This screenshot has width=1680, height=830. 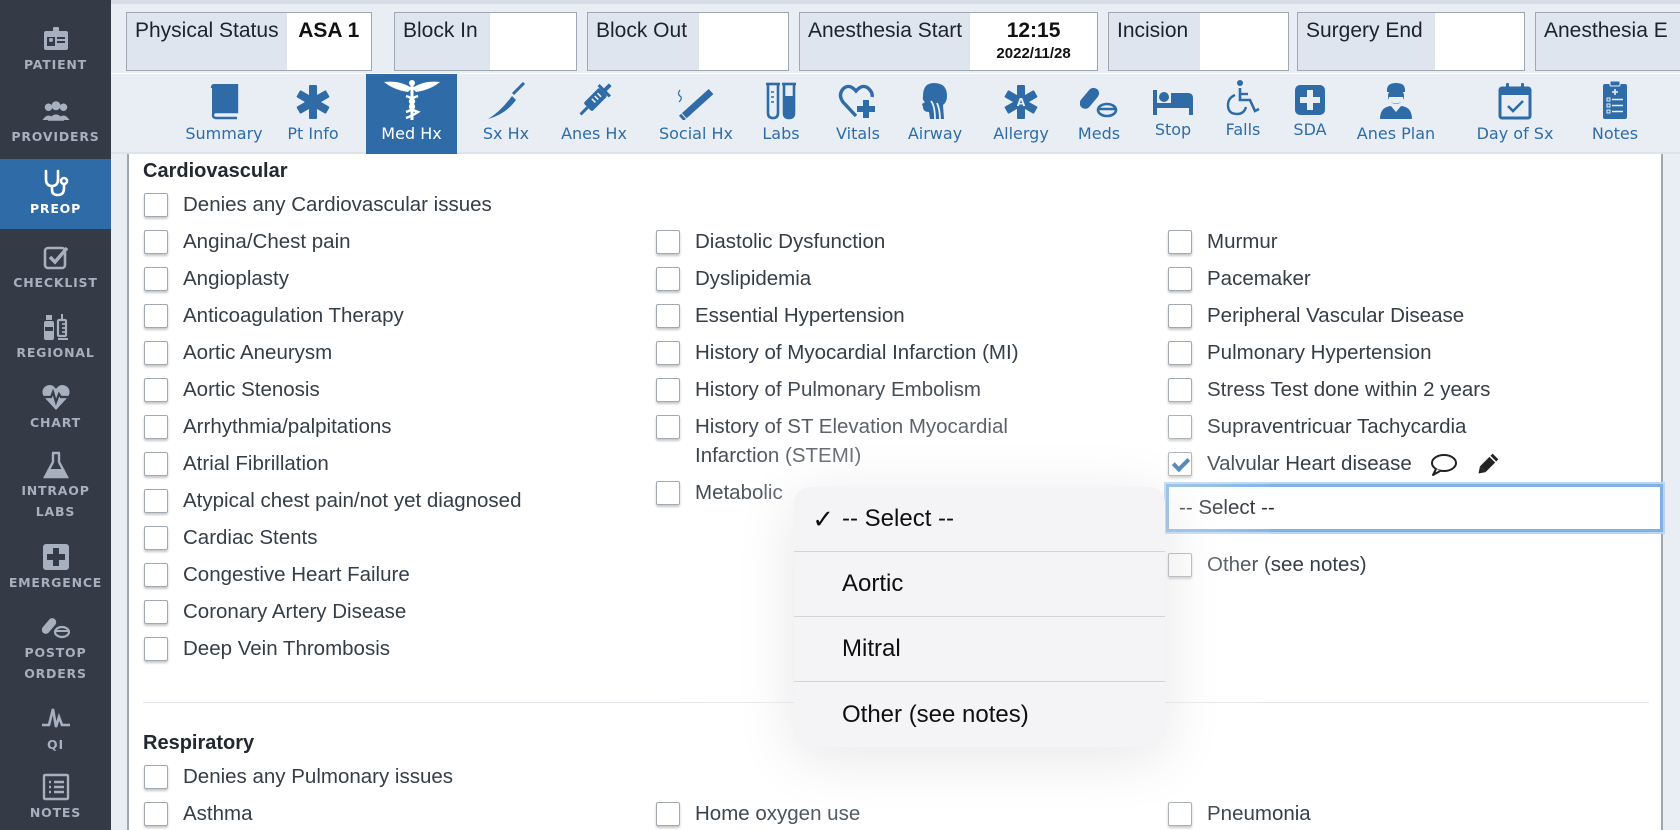 What do you see at coordinates (948, 41) in the screenshot?
I see `anesthesia-start-field: Anesthesia Start 12:15 2022/11/28` at bounding box center [948, 41].